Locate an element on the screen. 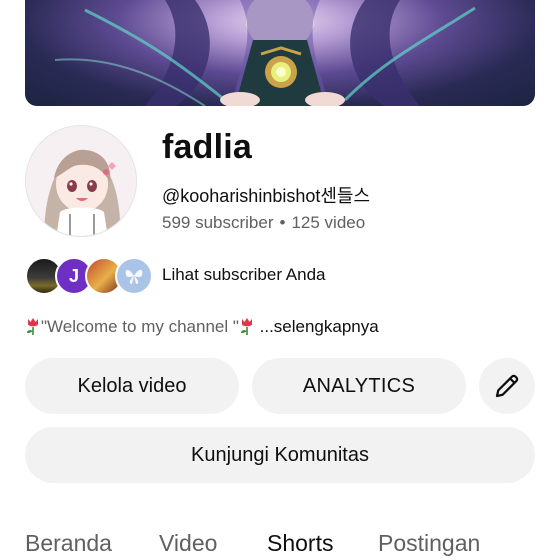 Image resolution: width=560 pixels, height=560 pixels. channel-description: "Welcome to my channel " ...selengkapnya is located at coordinates (202, 327).